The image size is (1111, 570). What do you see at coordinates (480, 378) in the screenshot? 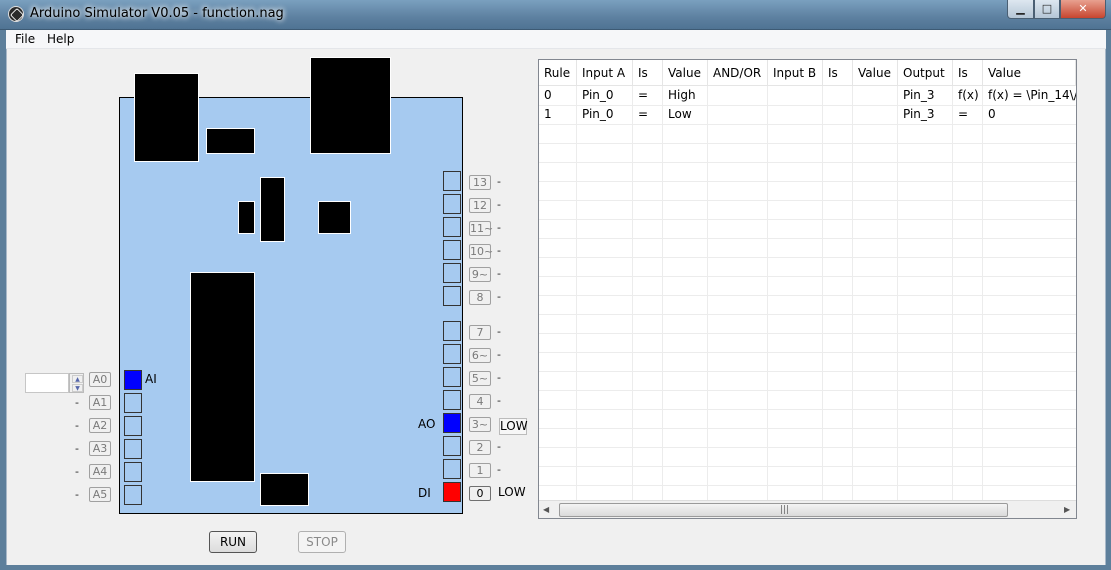
I see `digital-pin-label: 5~` at bounding box center [480, 378].